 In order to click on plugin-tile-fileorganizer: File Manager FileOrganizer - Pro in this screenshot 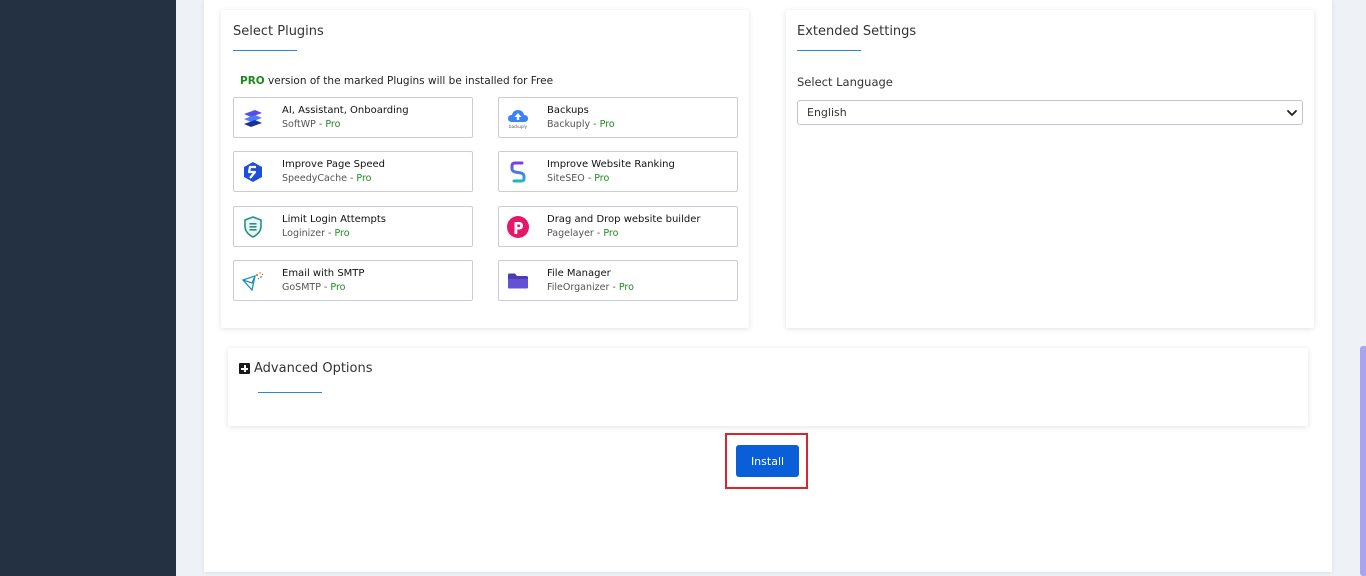, I will do `click(618, 280)`.